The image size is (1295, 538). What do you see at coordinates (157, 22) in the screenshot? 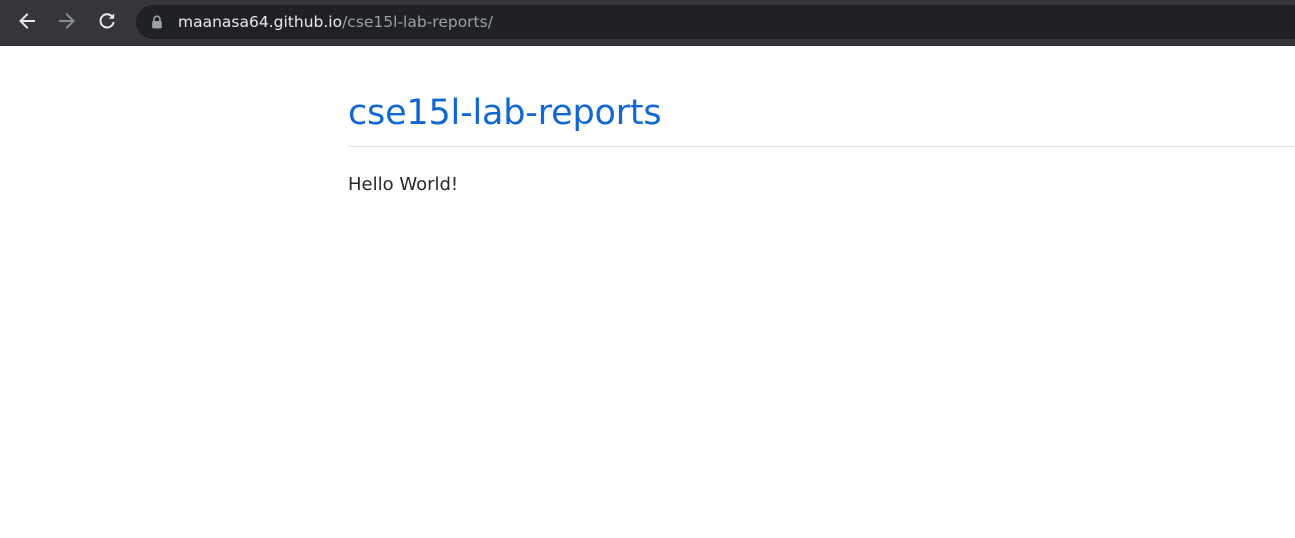
I see `lock-icon` at bounding box center [157, 22].